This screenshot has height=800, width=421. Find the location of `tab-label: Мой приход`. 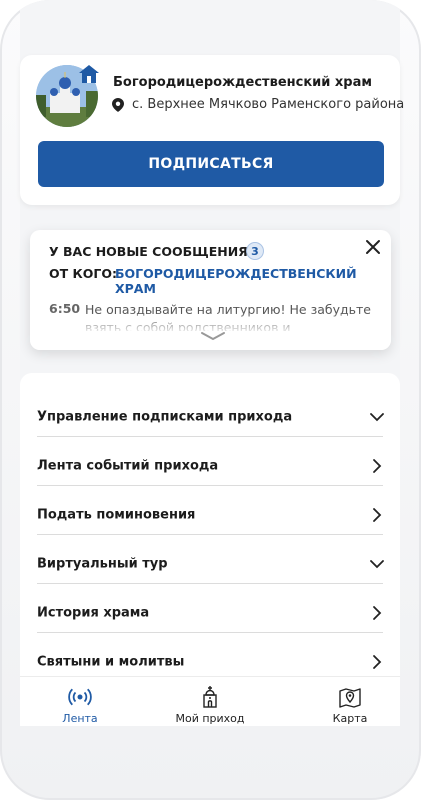

tab-label: Мой приход is located at coordinates (210, 718).